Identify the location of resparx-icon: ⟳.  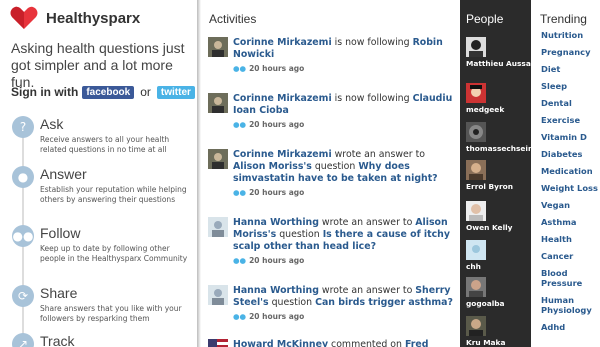
(23, 296).